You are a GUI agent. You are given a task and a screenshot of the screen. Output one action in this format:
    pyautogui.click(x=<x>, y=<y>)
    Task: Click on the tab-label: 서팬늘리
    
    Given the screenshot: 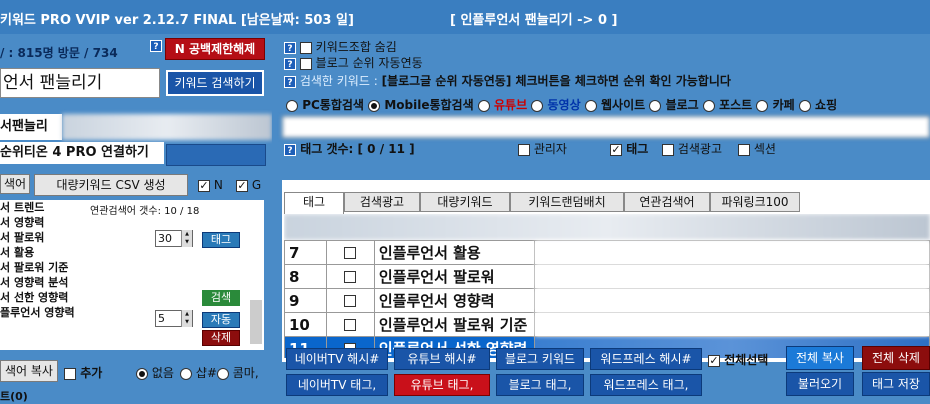 What is the action you would take?
    pyautogui.click(x=31, y=127)
    